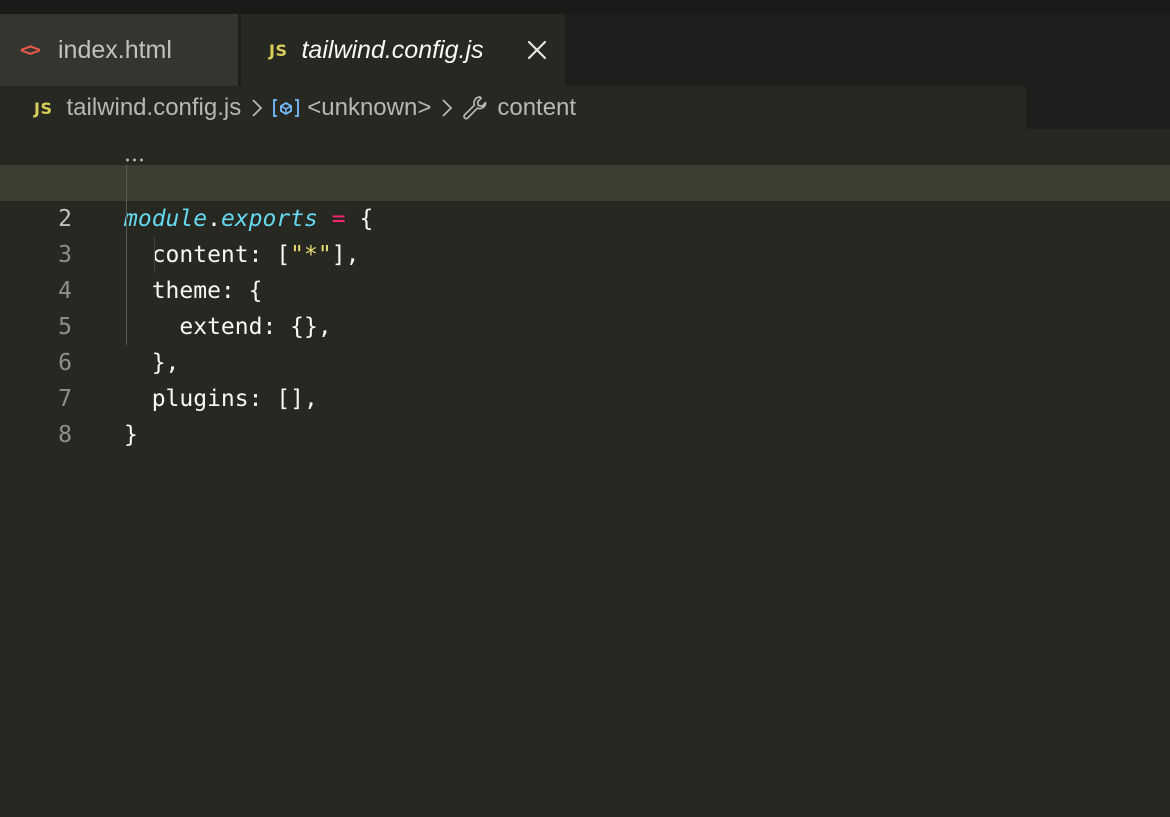  What do you see at coordinates (392, 49) in the screenshot?
I see `tab-label: tailwind.config.js` at bounding box center [392, 49].